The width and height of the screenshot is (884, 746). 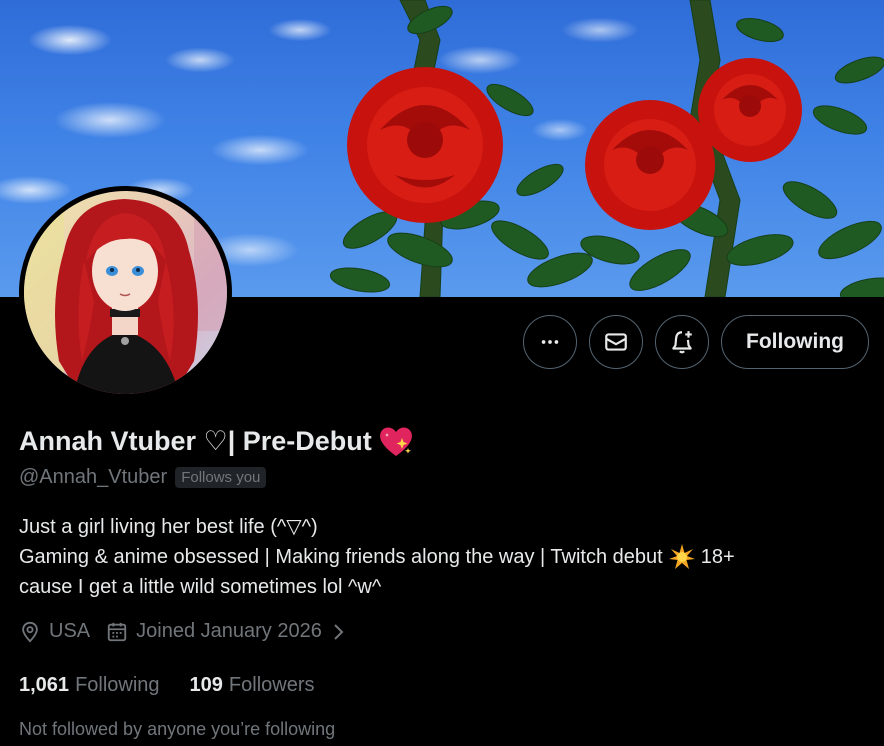 I want to click on sparkling-heart-emoji, so click(x=396, y=441).